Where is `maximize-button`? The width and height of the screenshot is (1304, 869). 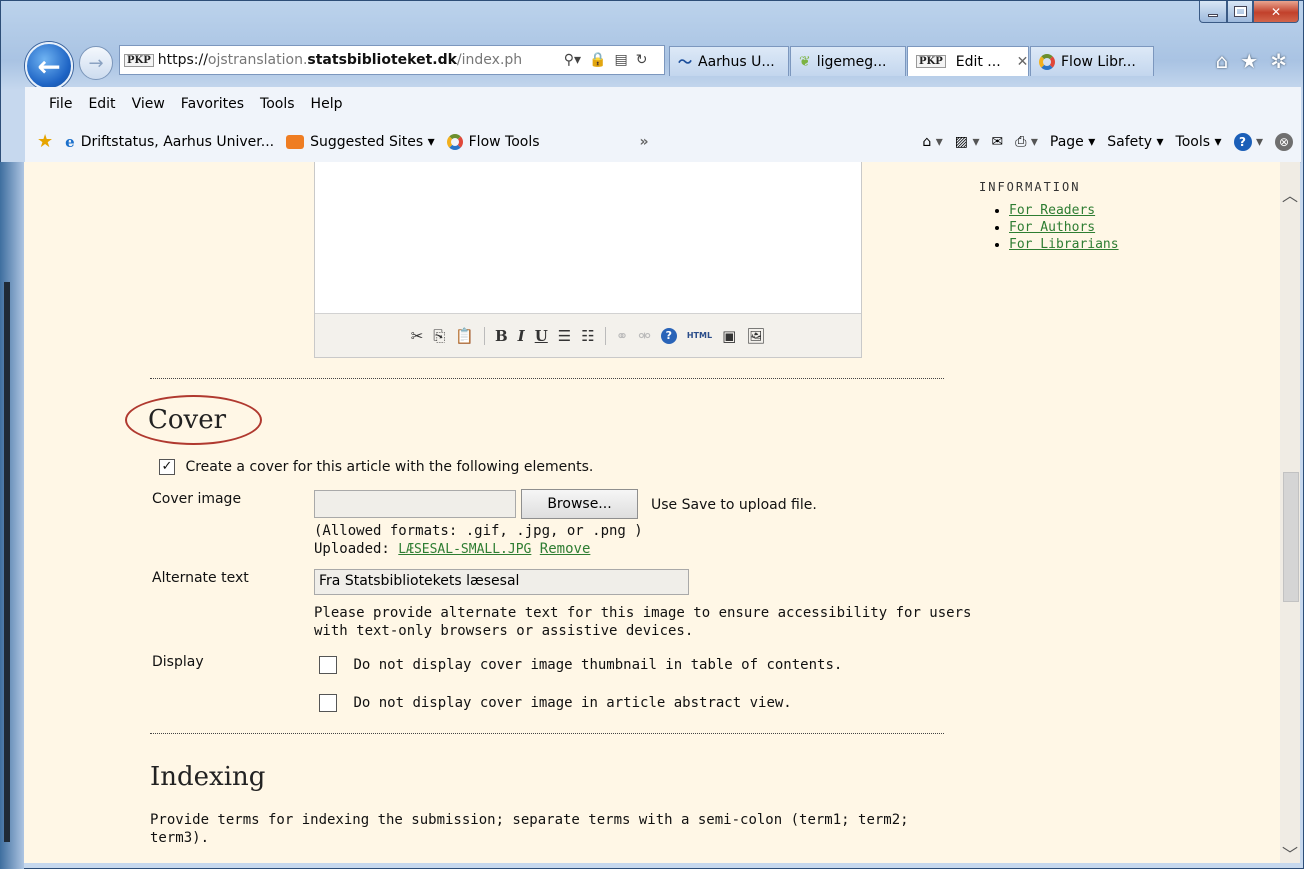 maximize-button is located at coordinates (1240, 12).